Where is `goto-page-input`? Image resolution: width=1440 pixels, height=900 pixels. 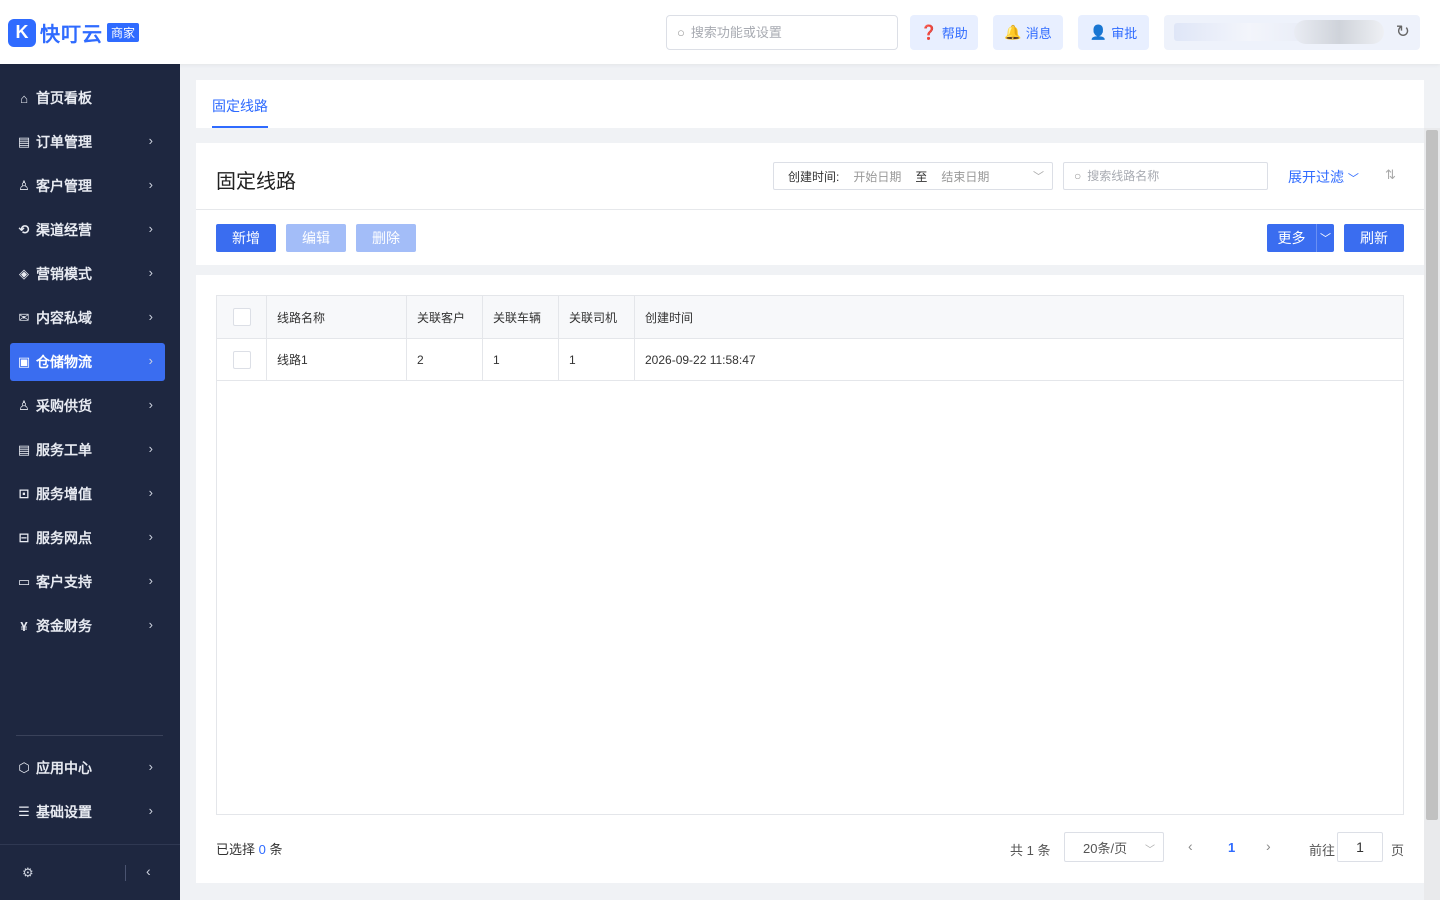
goto-page-input is located at coordinates (1360, 847).